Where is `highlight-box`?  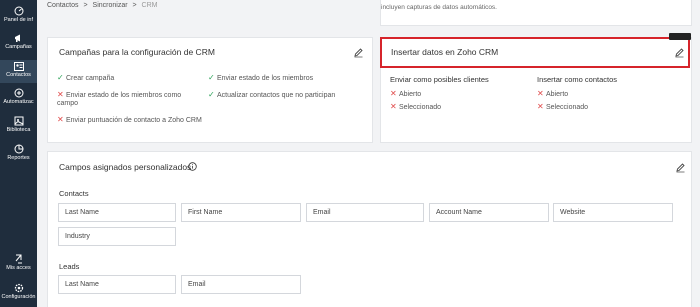 highlight-box is located at coordinates (535, 52).